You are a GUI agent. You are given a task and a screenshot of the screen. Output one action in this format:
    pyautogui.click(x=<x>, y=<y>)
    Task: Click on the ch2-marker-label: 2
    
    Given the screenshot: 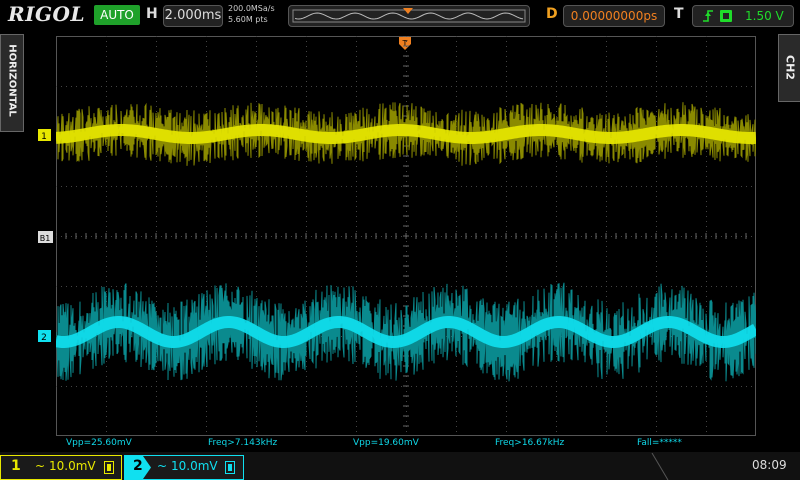 What is the action you would take?
    pyautogui.click(x=44, y=337)
    